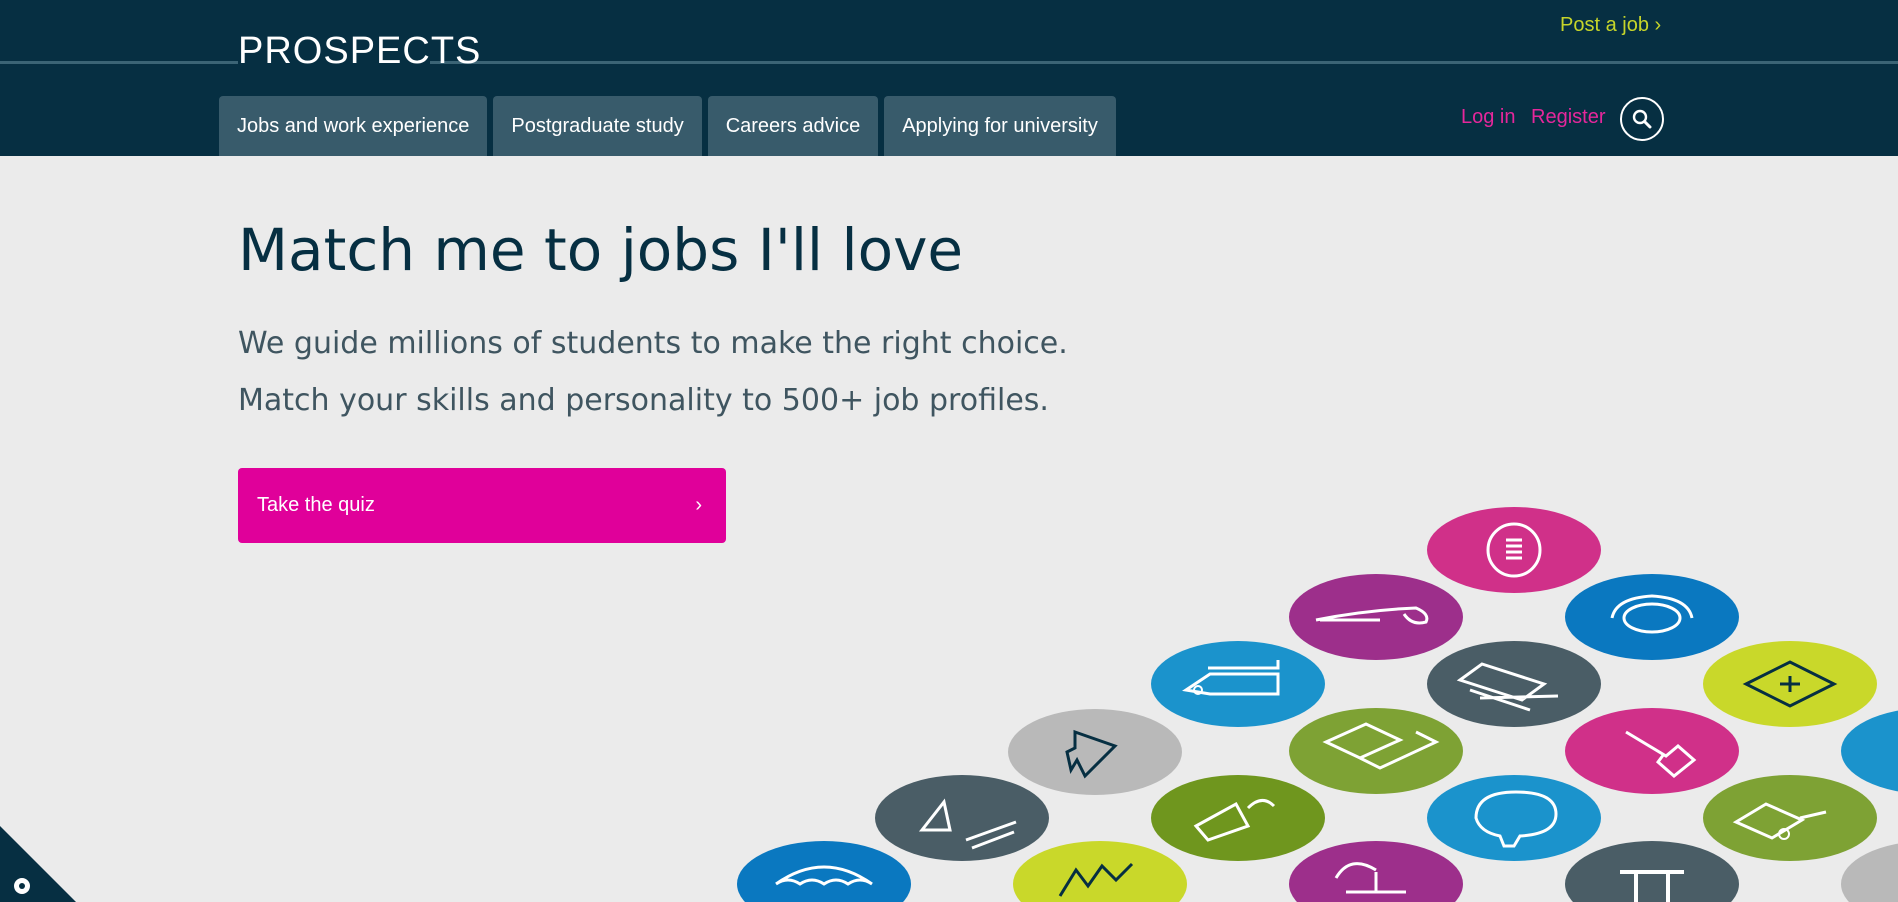 This screenshot has height=902, width=1898. I want to click on pen-icon, so click(1376, 617).